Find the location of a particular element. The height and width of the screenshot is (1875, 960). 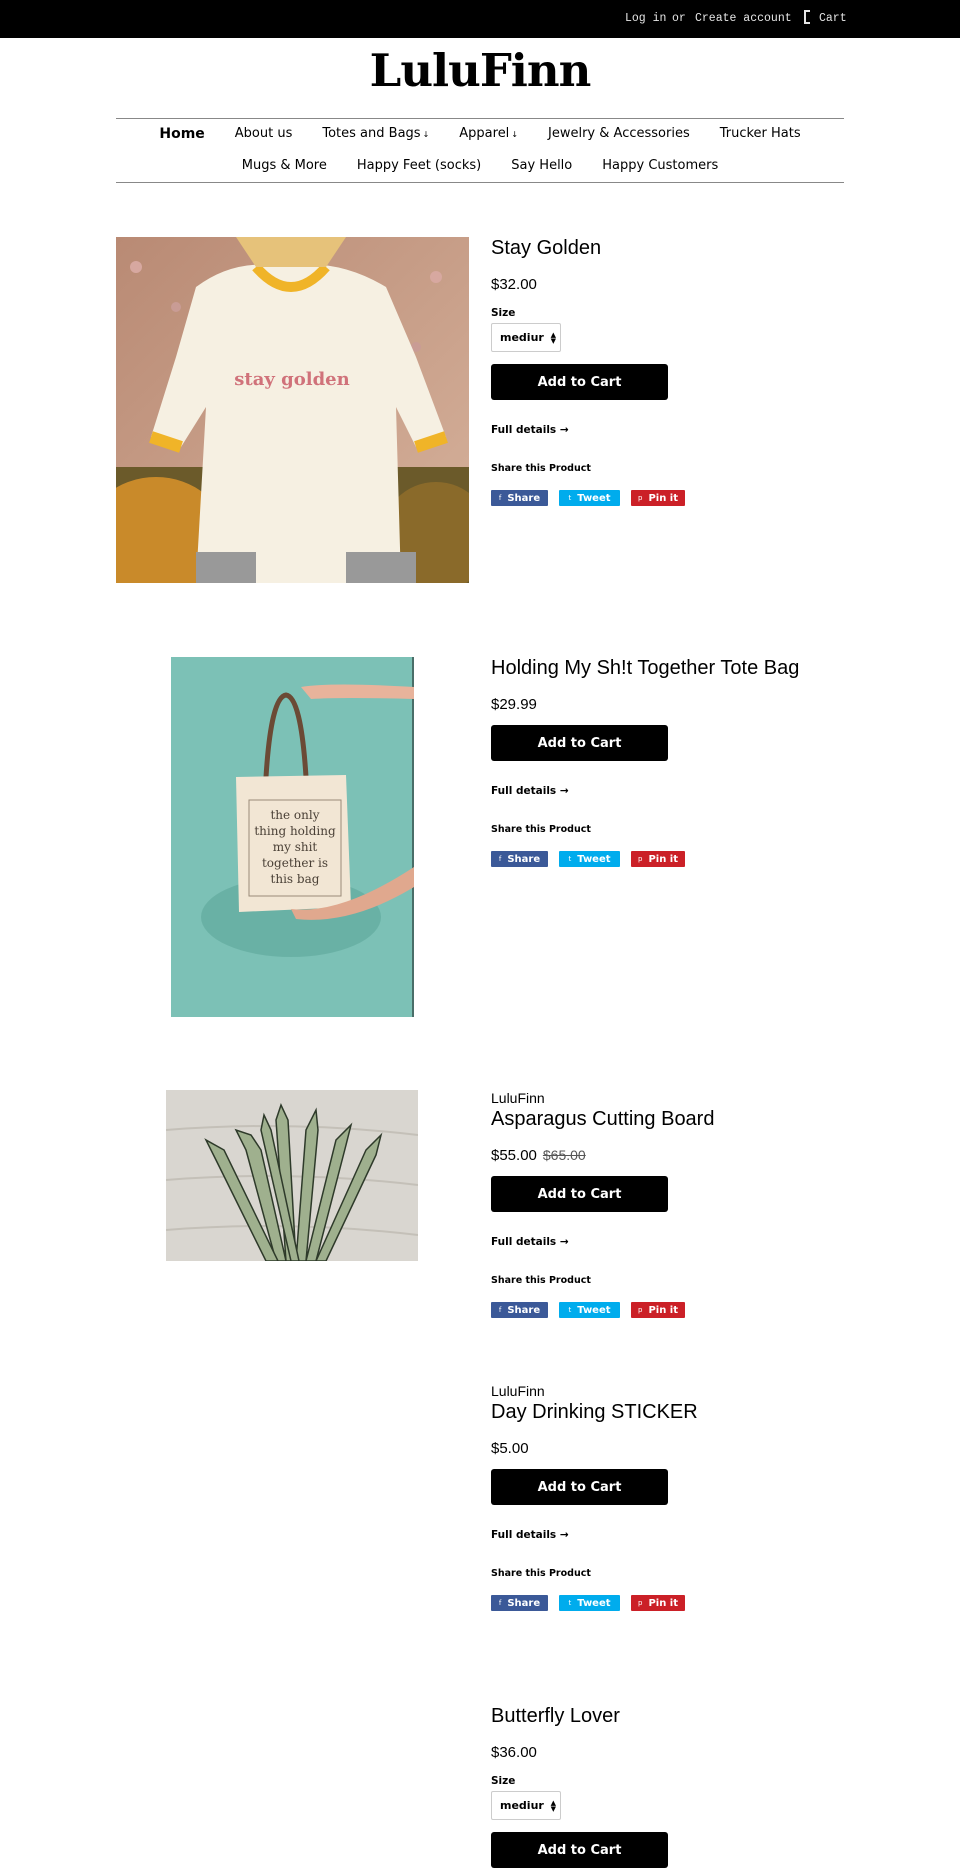

product-price: $55.00 is located at coordinates (514, 1155).